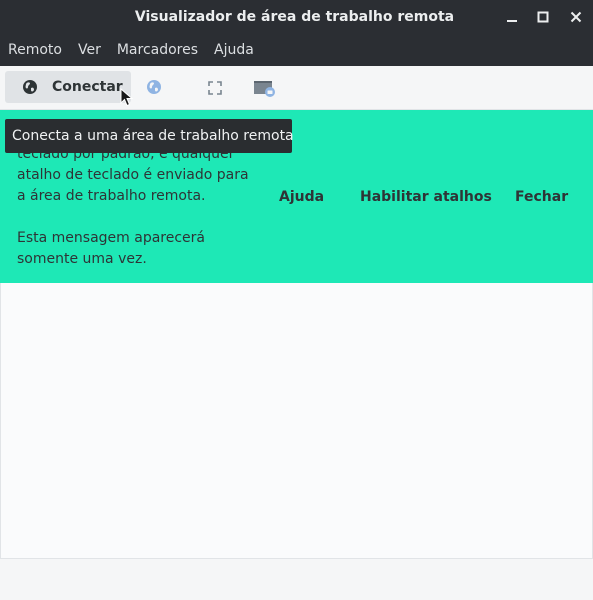 The height and width of the screenshot is (600, 593). I want to click on connect-label: Conectar, so click(87, 87).